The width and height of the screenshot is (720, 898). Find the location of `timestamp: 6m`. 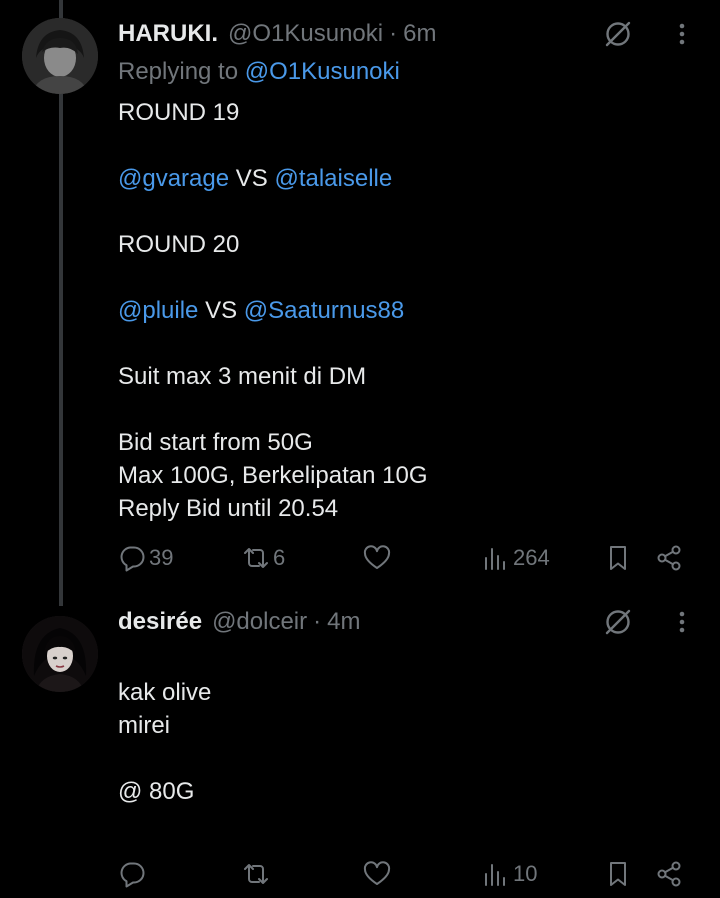

timestamp: 6m is located at coordinates (419, 34).